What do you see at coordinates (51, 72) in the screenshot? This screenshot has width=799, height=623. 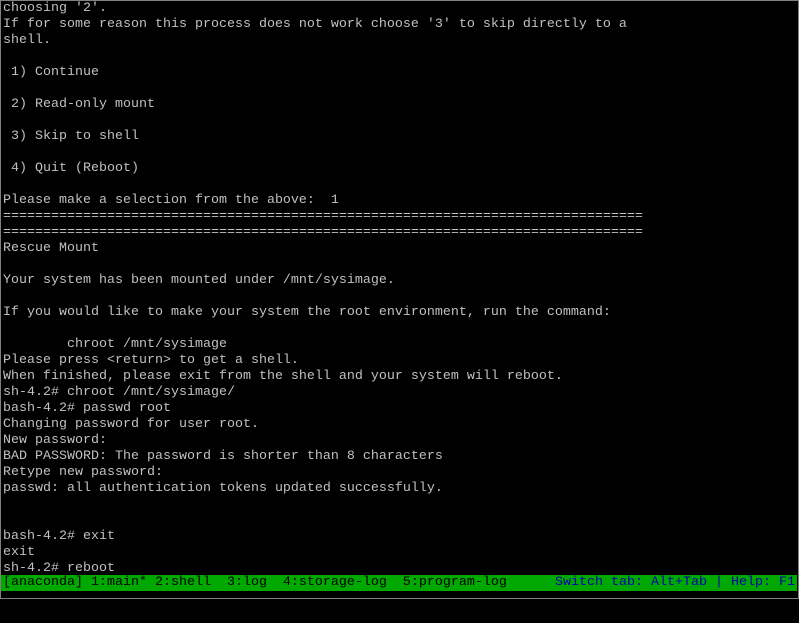 I see `terminal-line: 1) Continue` at bounding box center [51, 72].